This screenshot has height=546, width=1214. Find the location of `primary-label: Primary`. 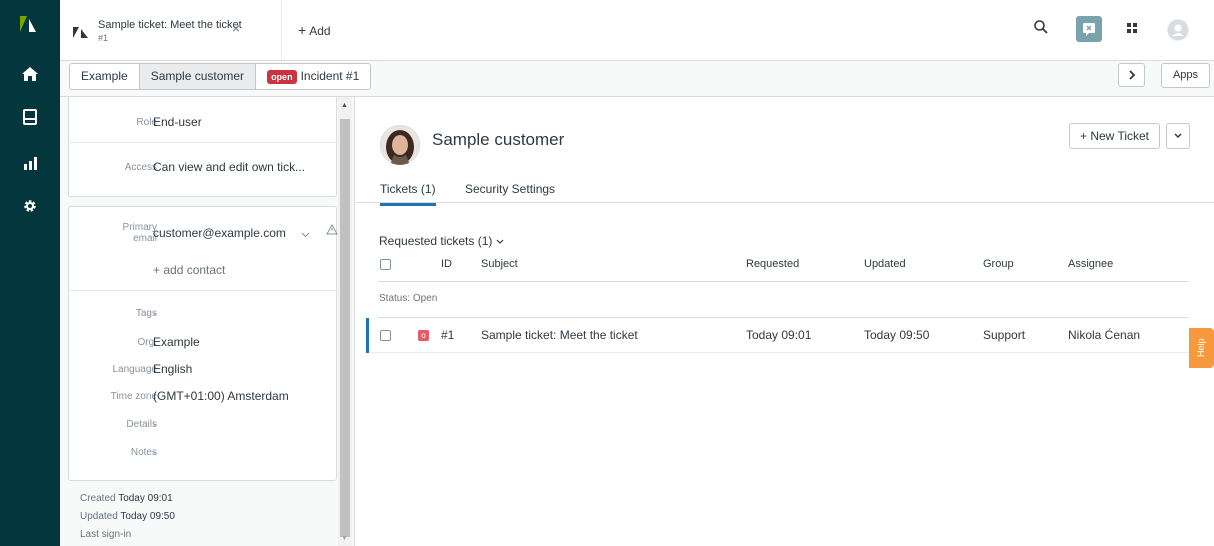

primary-label: Primary is located at coordinates (139, 227).